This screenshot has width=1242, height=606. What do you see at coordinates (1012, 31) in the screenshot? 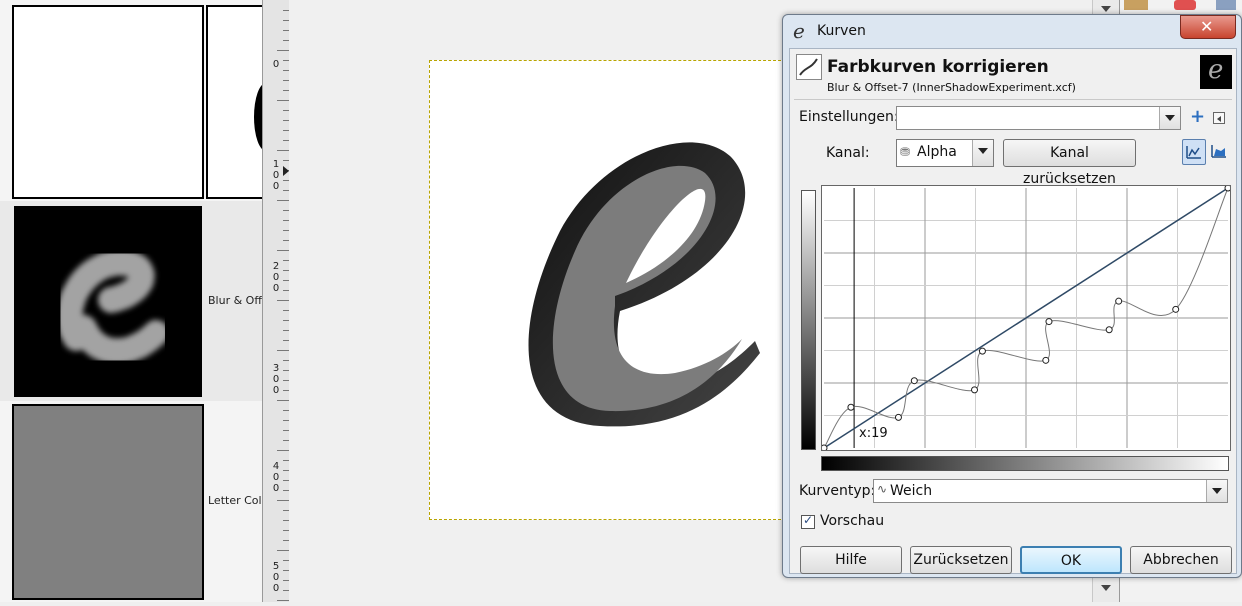
I see `dialog-titlebar: e Kurven ✕` at bounding box center [1012, 31].